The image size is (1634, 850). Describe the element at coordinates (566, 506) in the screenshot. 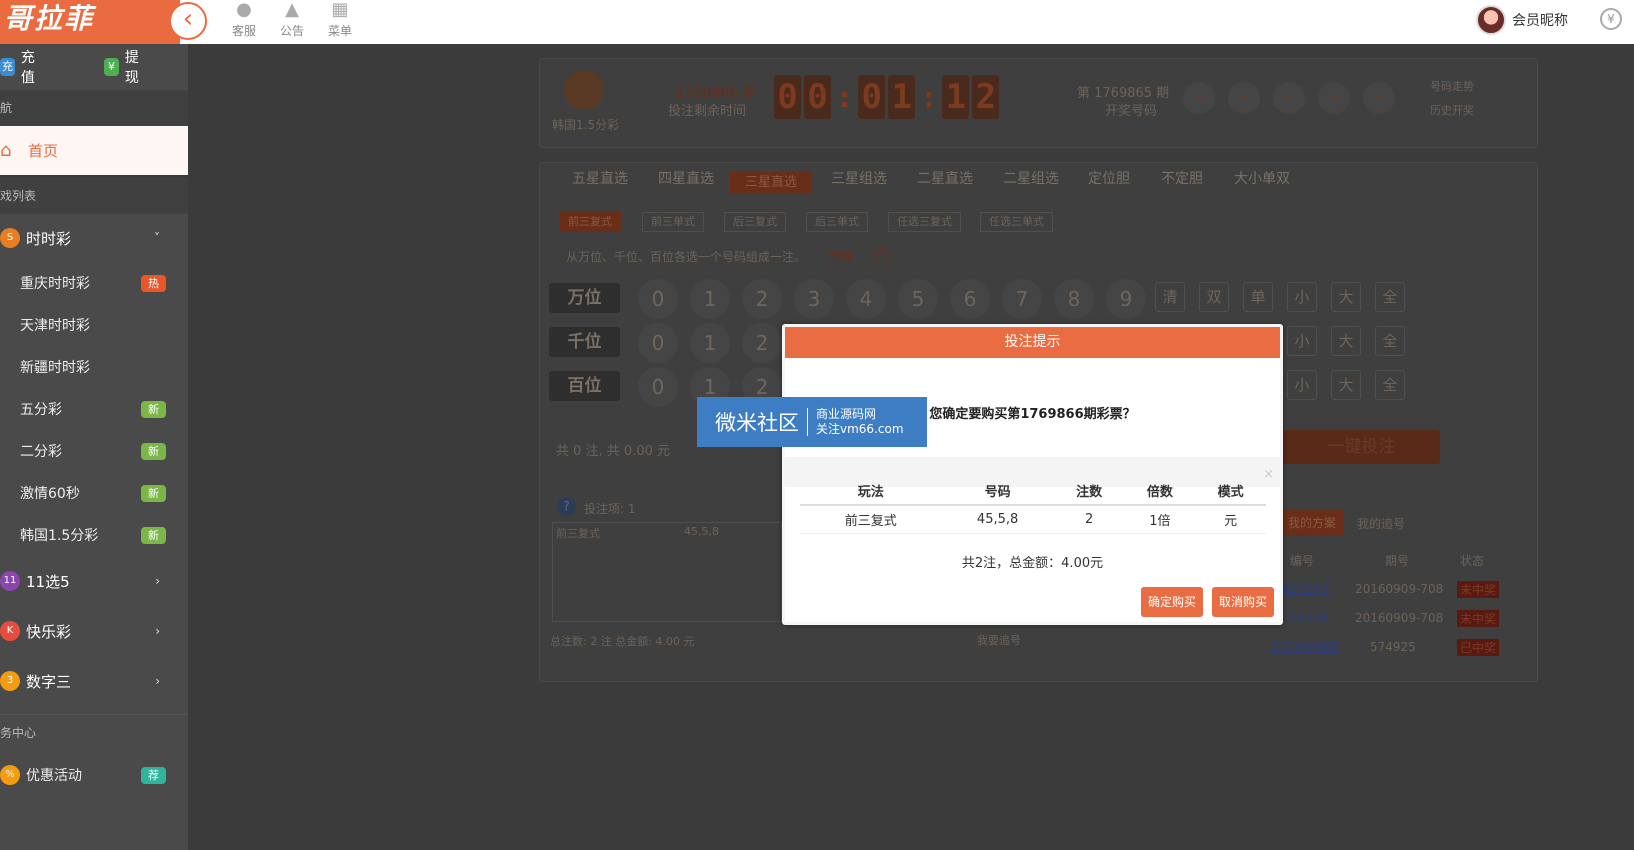

I see `help-icon: ?` at that location.